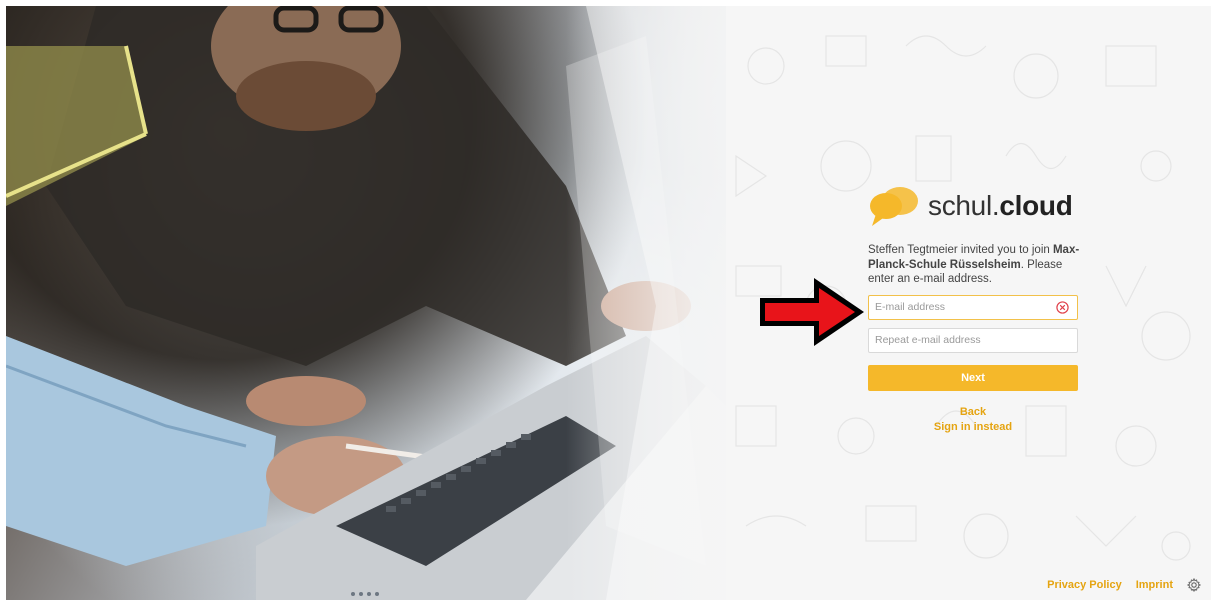  I want to click on email-field, so click(973, 307).